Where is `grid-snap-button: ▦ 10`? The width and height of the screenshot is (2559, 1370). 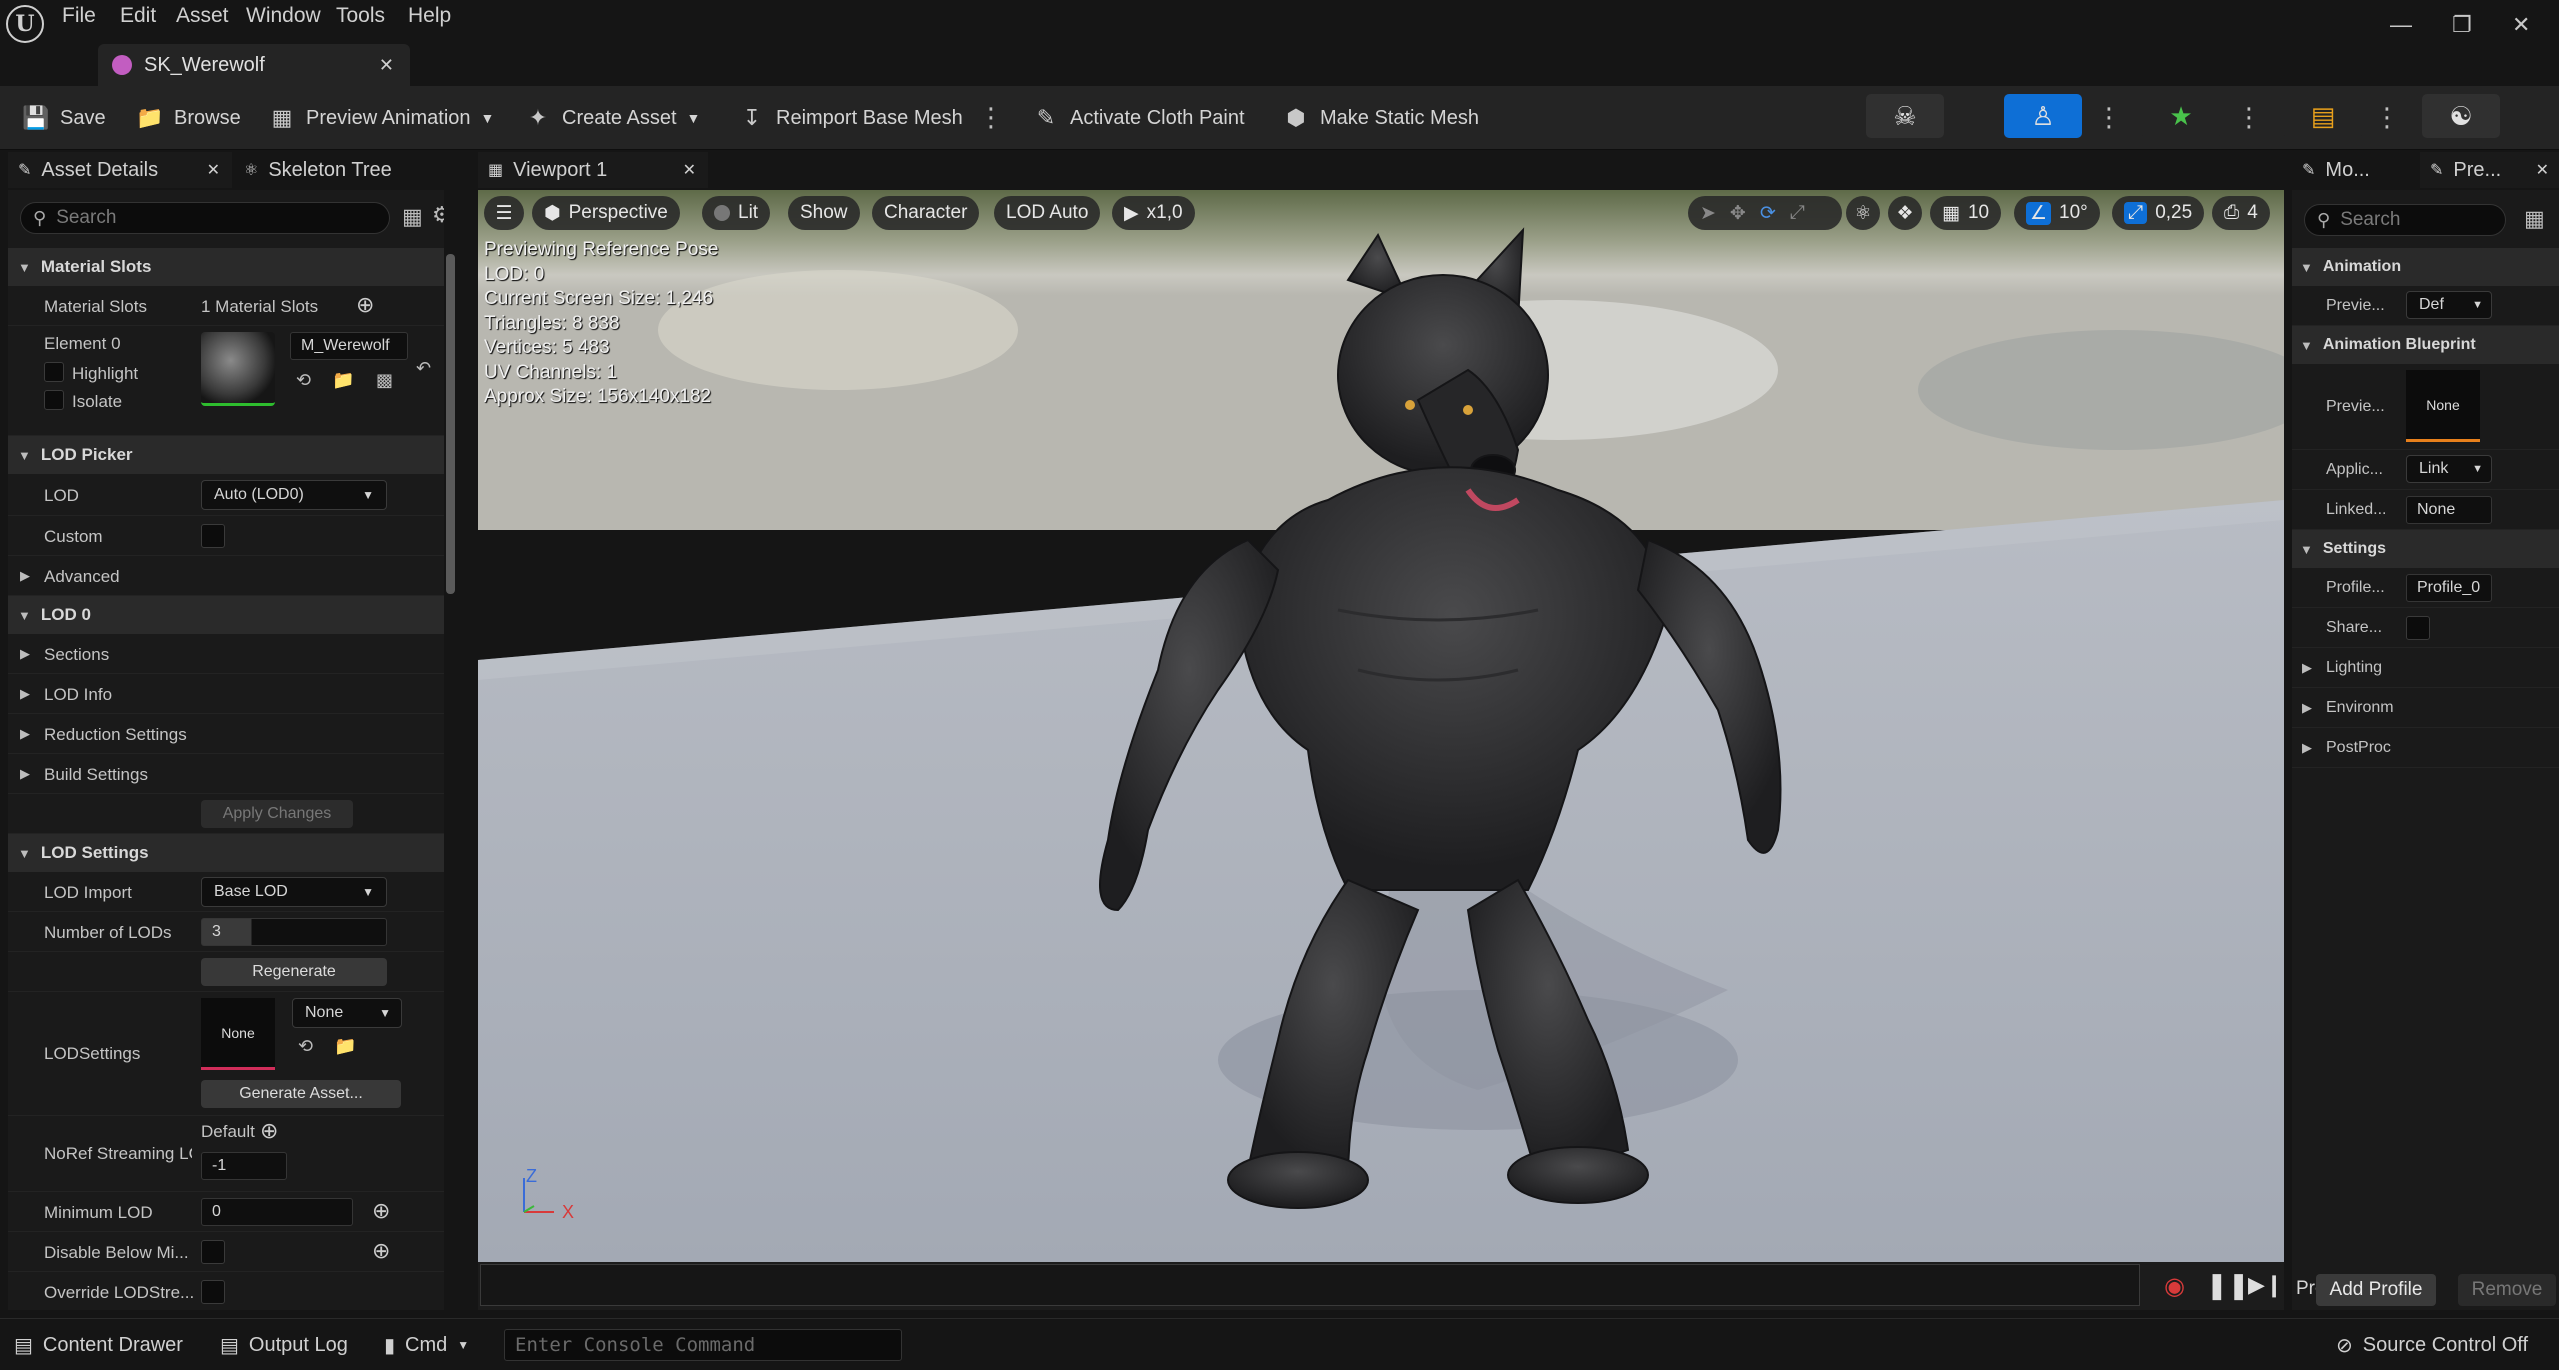 grid-snap-button: ▦ 10 is located at coordinates (1966, 213).